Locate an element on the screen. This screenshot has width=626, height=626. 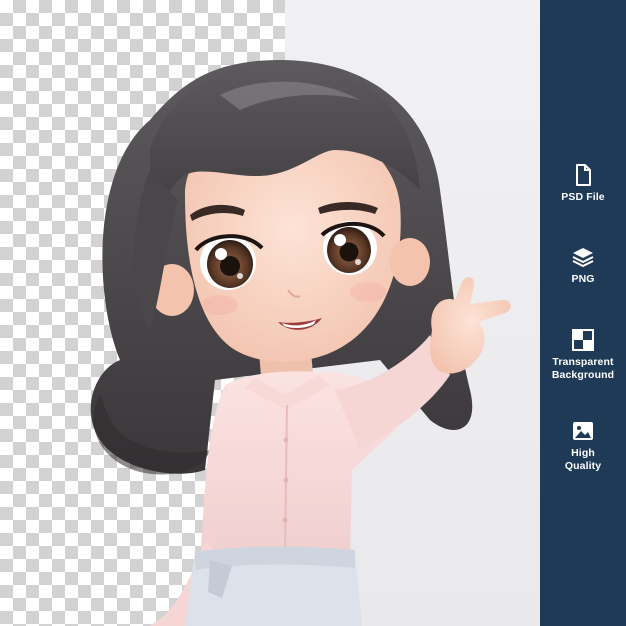
feature-transparent-background: Transparent Background is located at coordinates (583, 355).